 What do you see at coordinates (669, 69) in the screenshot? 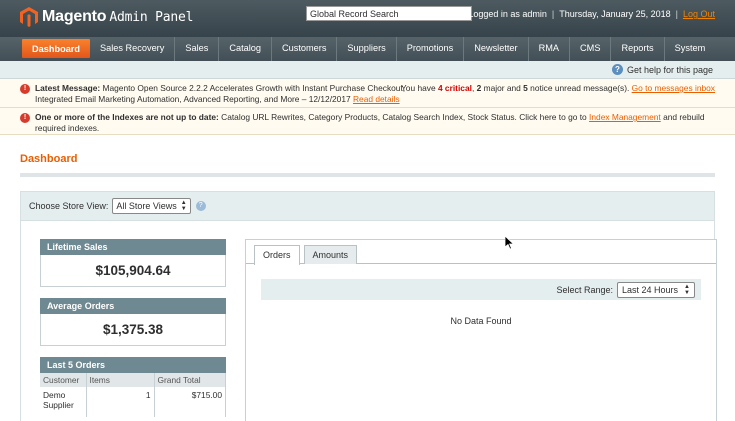
I see `help-text: Get help for this page` at bounding box center [669, 69].